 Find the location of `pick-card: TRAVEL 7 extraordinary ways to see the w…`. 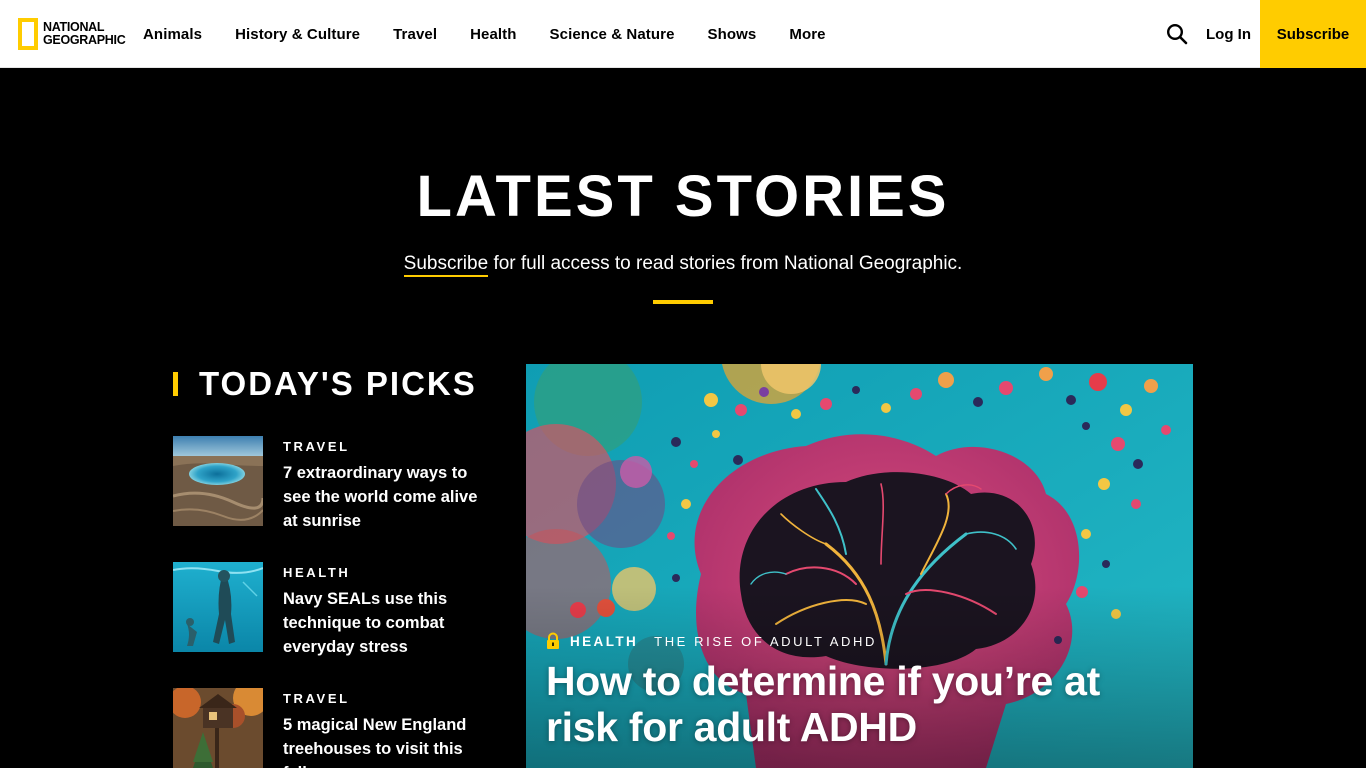

pick-card: TRAVEL 7 extraordinary ways to see the w… is located at coordinates (333, 486).